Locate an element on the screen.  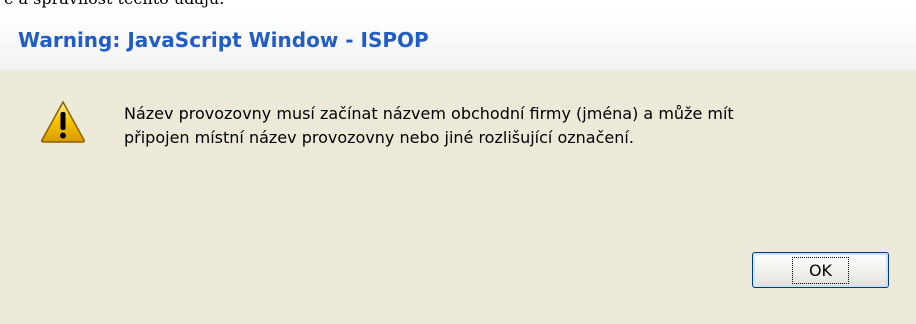
window-title: Warning: JavaScript Window - ISPOP is located at coordinates (223, 40).